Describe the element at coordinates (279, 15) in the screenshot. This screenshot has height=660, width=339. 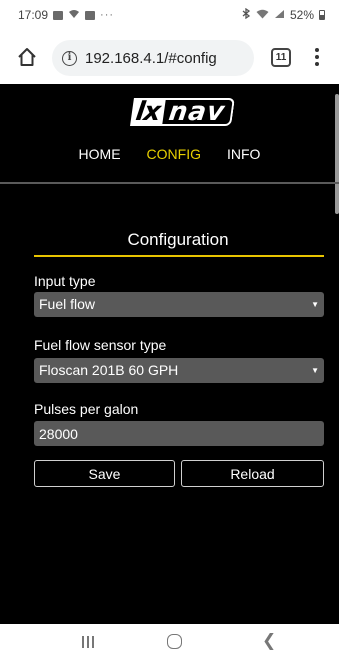
I see `signal-icon` at that location.